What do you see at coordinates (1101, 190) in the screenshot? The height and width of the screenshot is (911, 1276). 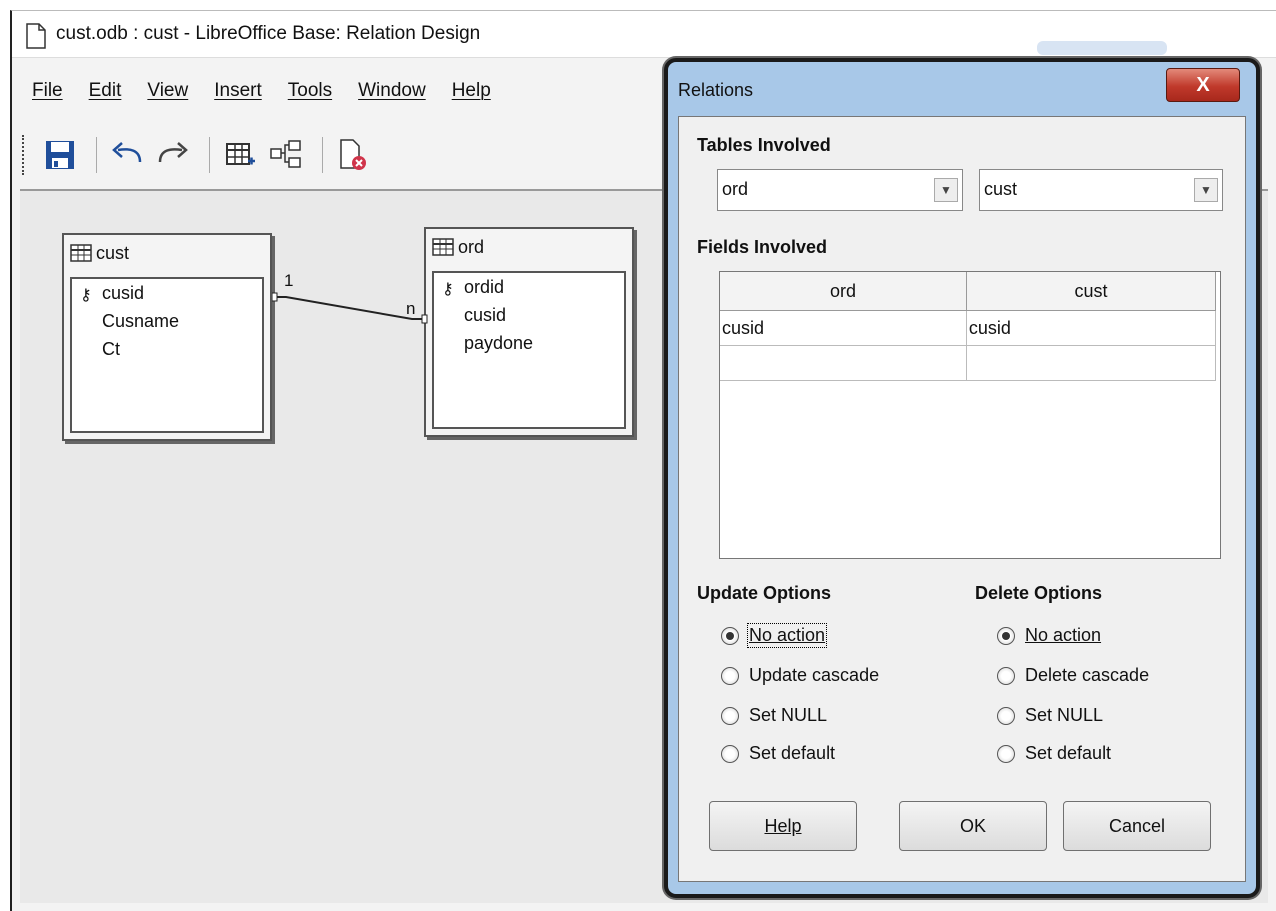 I see `table-right-select: cust ▼` at bounding box center [1101, 190].